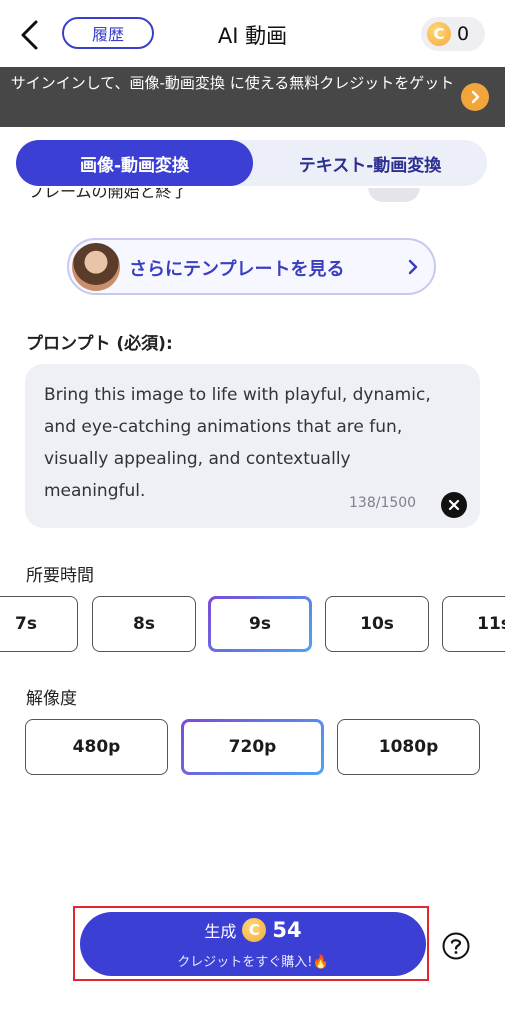  Describe the element at coordinates (413, 267) in the screenshot. I see `chevron-right-icon` at that location.